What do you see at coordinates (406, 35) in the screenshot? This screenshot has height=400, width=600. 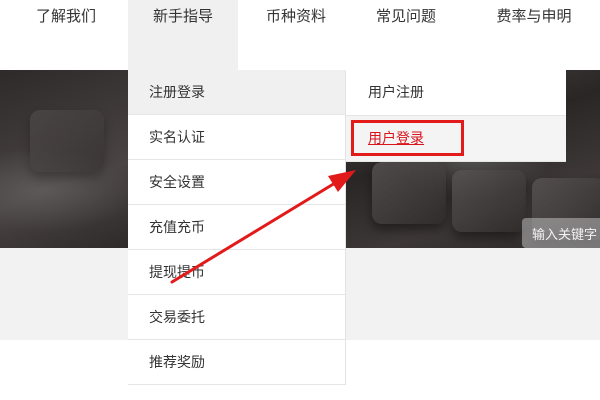 I see `nav-item-faq: 常见问题` at bounding box center [406, 35].